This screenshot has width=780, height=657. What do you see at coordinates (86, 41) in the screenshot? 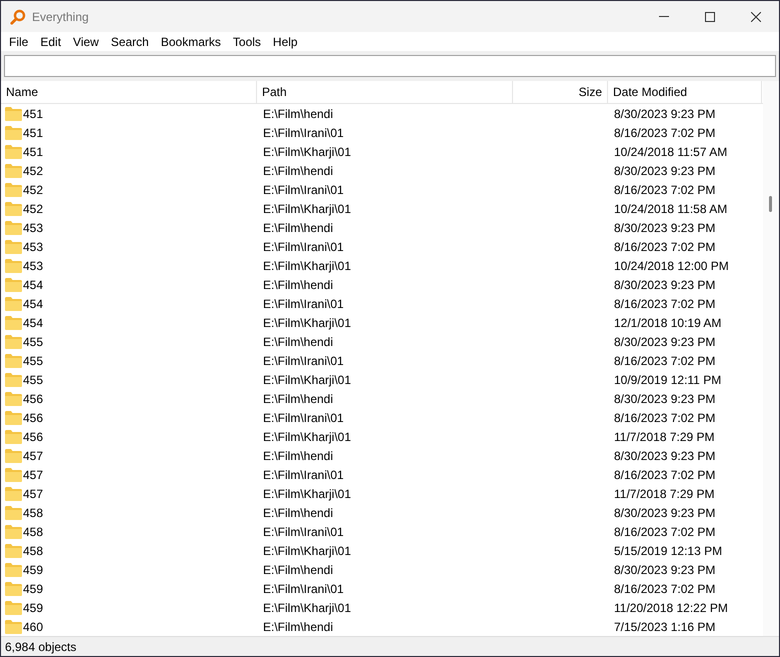
I see `menu-item: View` at bounding box center [86, 41].